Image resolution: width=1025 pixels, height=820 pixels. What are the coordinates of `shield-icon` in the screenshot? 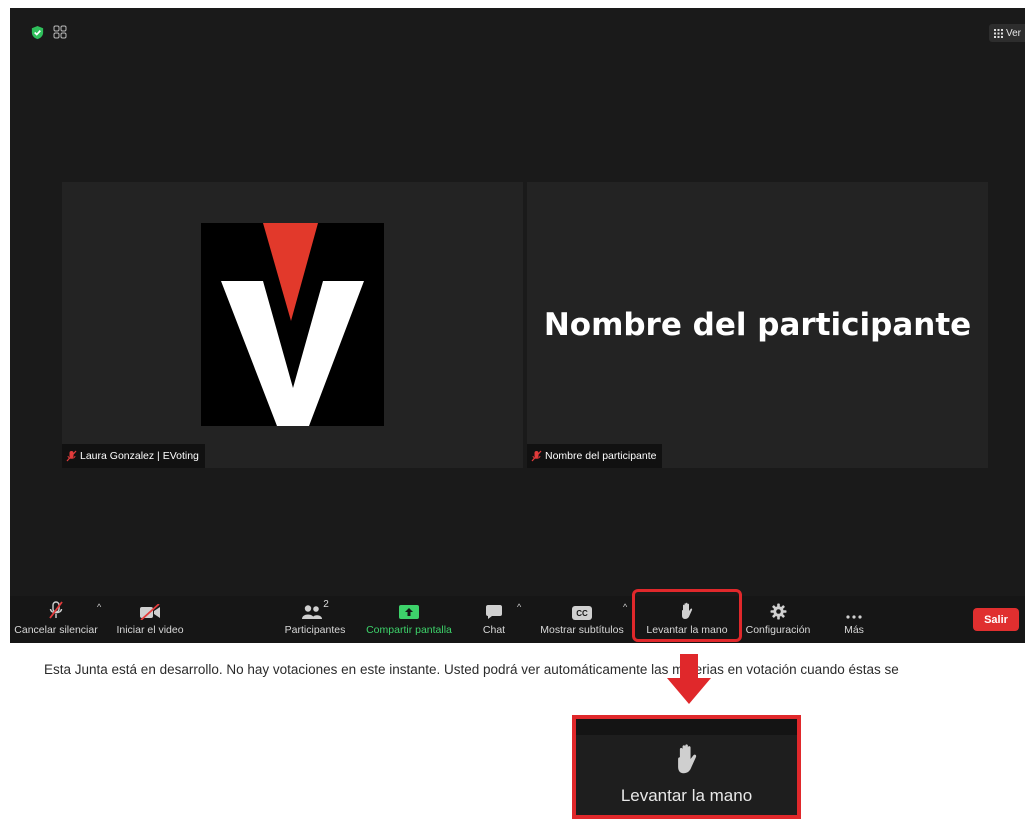 It's located at (37, 32).